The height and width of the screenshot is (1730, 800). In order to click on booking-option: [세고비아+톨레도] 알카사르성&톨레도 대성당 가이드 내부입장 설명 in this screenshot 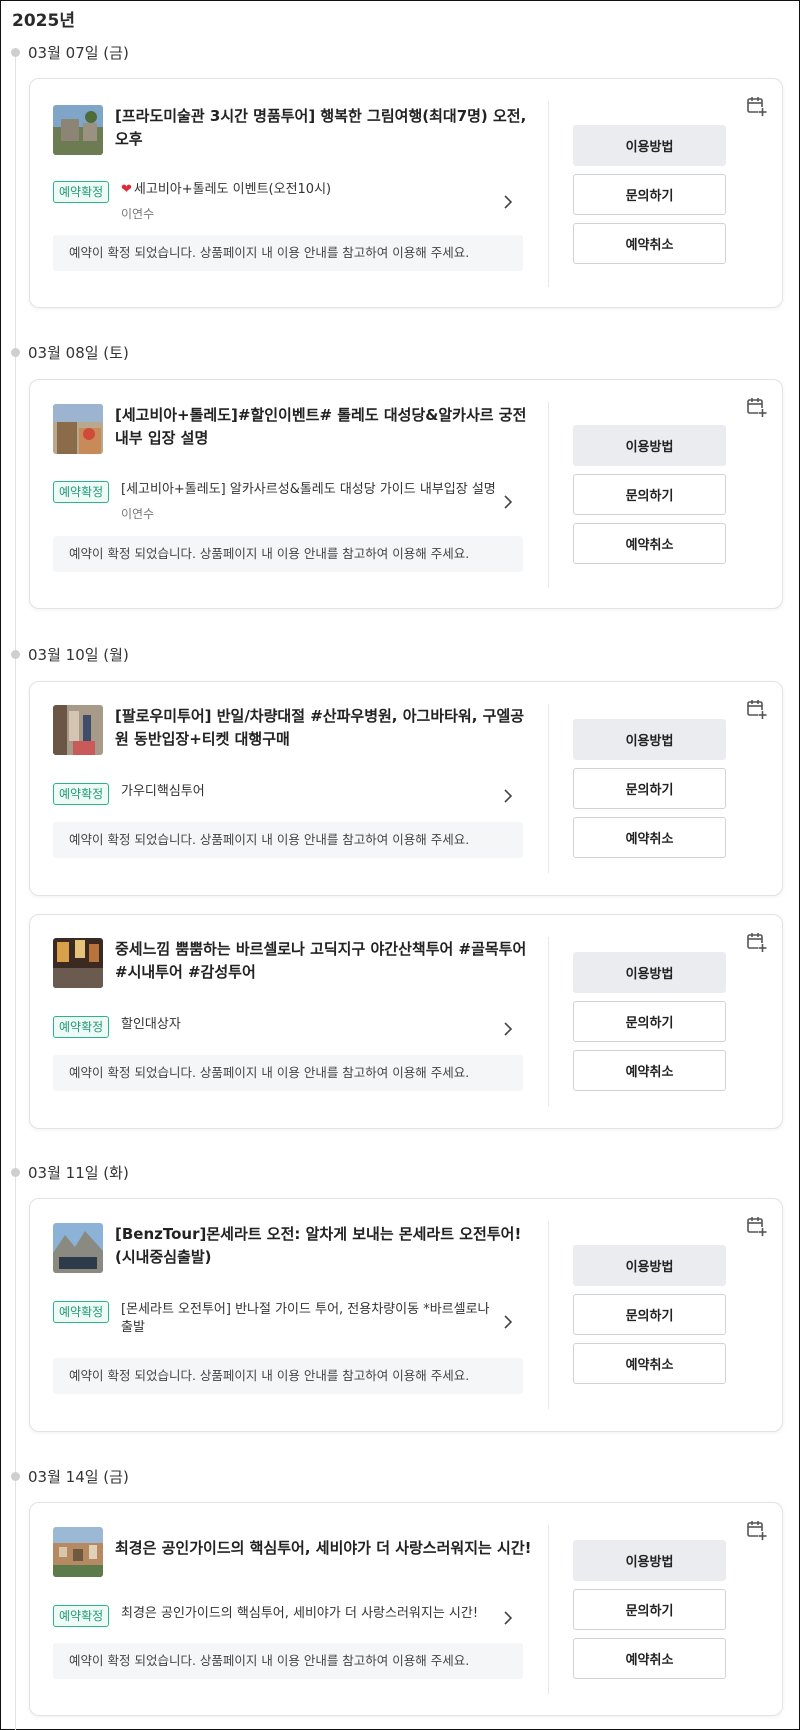, I will do `click(308, 489)`.